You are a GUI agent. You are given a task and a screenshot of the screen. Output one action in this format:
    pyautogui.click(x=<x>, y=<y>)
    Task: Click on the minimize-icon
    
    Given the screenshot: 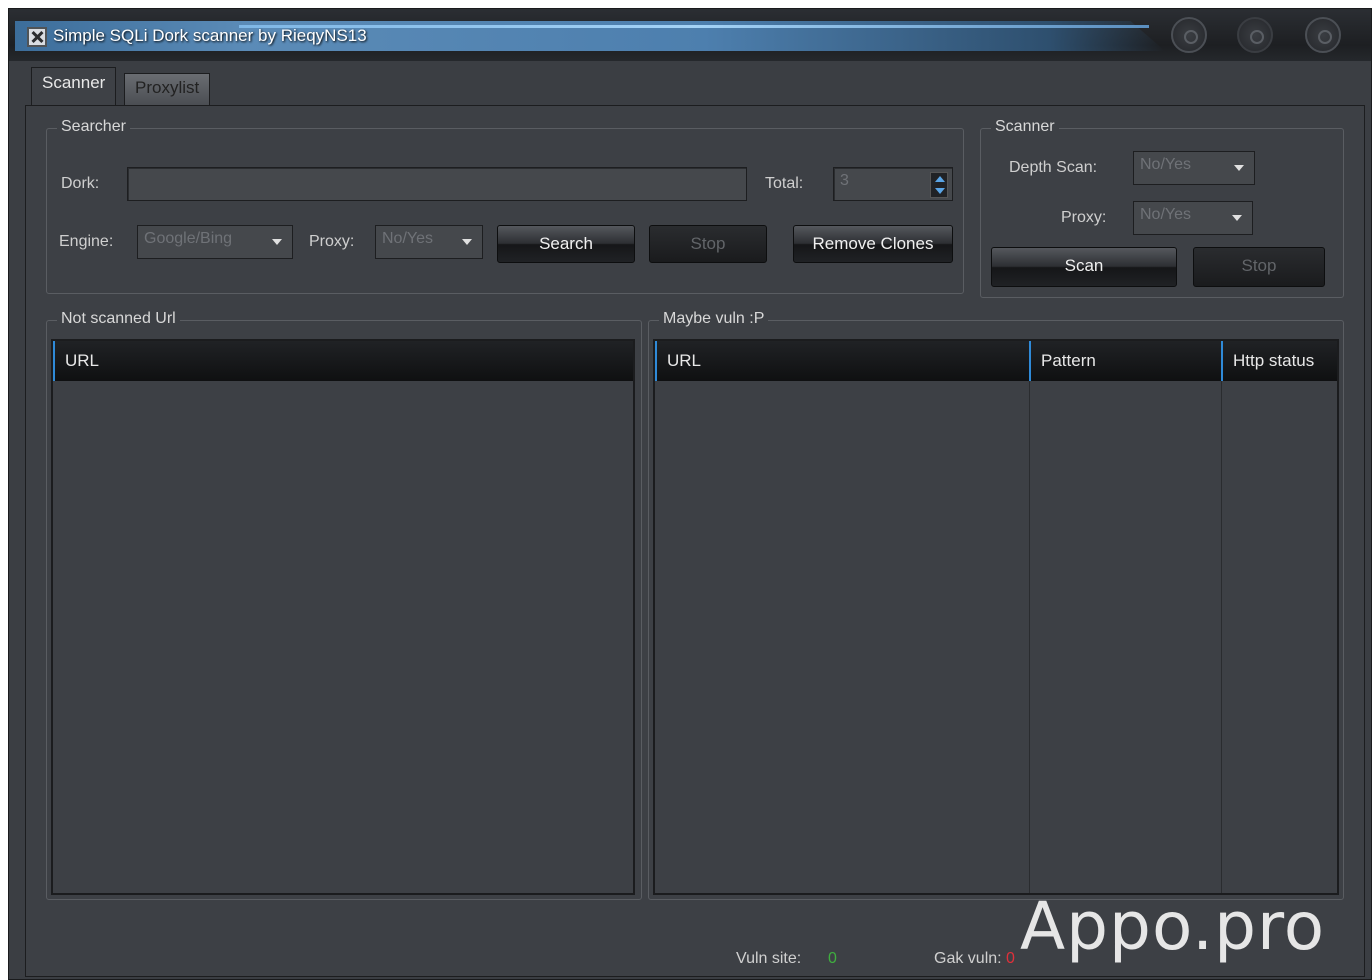 What is the action you would take?
    pyautogui.click(x=1189, y=35)
    